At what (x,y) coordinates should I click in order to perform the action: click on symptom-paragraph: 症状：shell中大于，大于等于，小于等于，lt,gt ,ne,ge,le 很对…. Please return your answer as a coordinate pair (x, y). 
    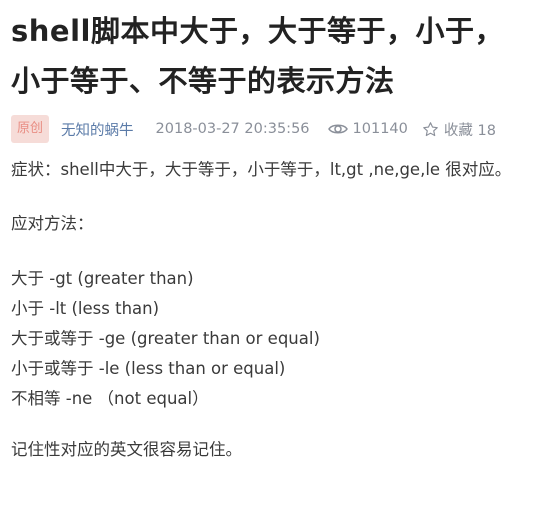
    Looking at the image, I should click on (261, 169).